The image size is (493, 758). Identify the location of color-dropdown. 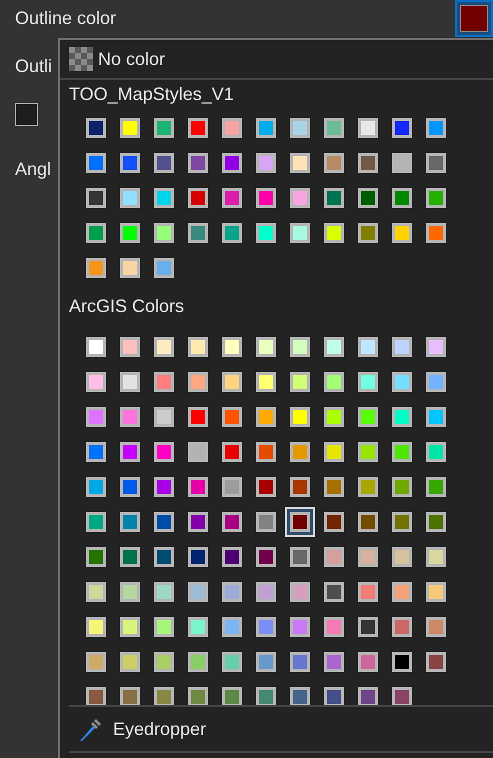
(474, 18).